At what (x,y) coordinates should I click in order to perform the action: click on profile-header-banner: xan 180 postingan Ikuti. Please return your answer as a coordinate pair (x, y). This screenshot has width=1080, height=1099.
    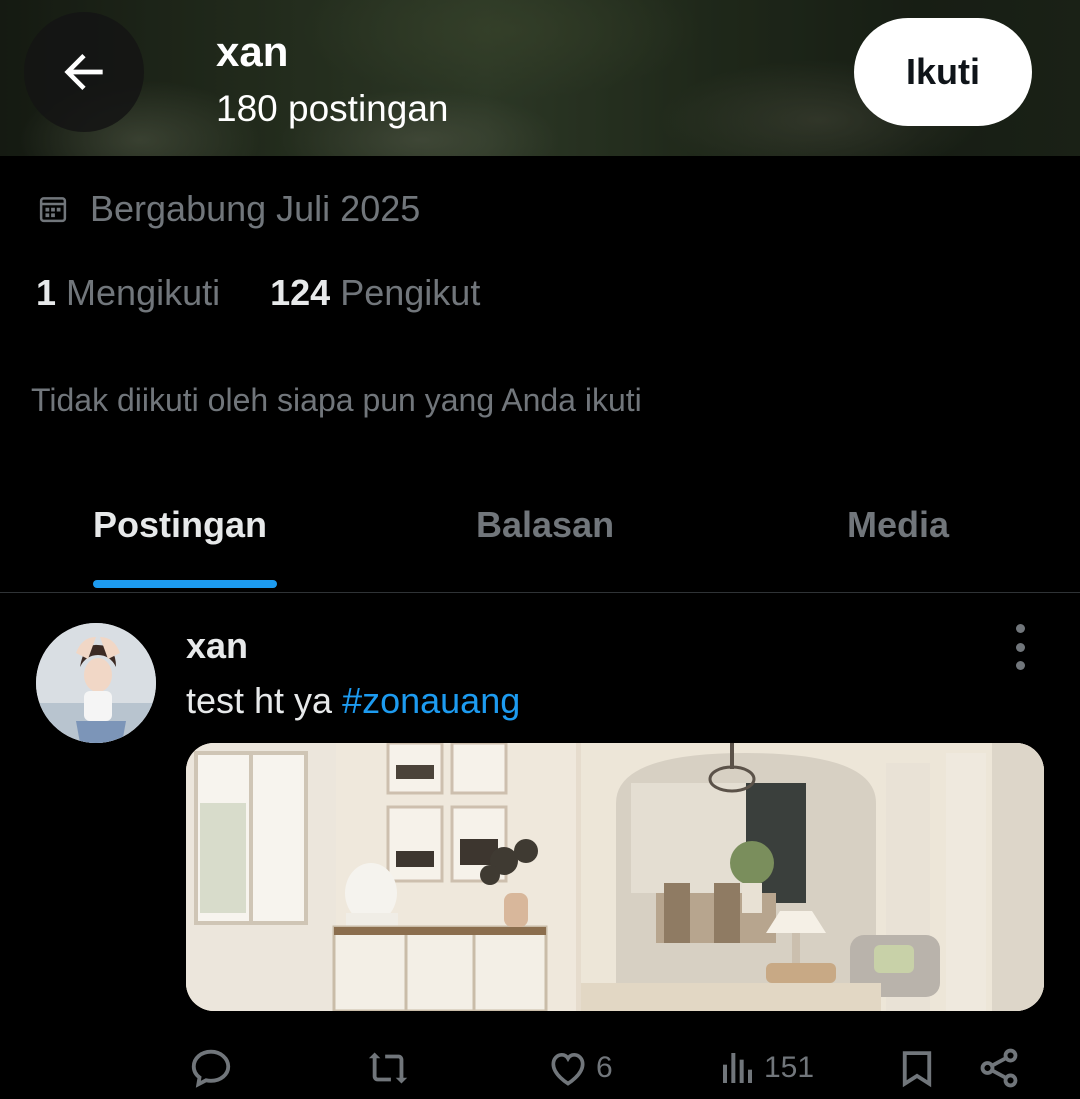
    Looking at the image, I should click on (540, 78).